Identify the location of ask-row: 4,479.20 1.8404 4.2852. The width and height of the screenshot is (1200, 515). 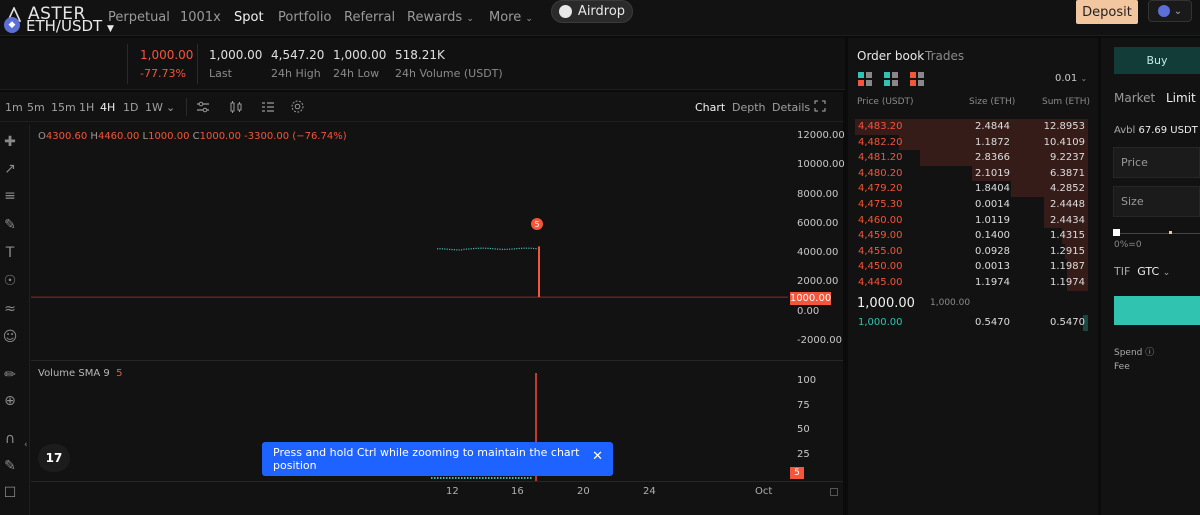
(971, 189).